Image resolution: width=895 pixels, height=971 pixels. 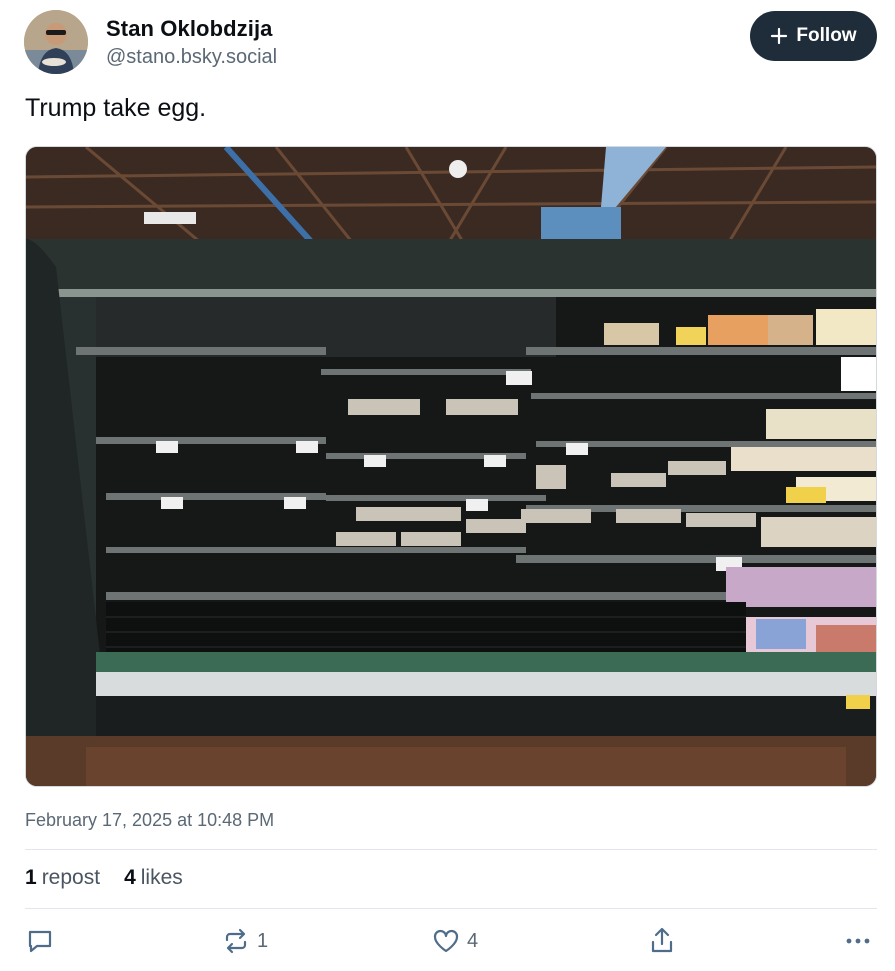 I want to click on repost-button: 1, so click(x=244, y=941).